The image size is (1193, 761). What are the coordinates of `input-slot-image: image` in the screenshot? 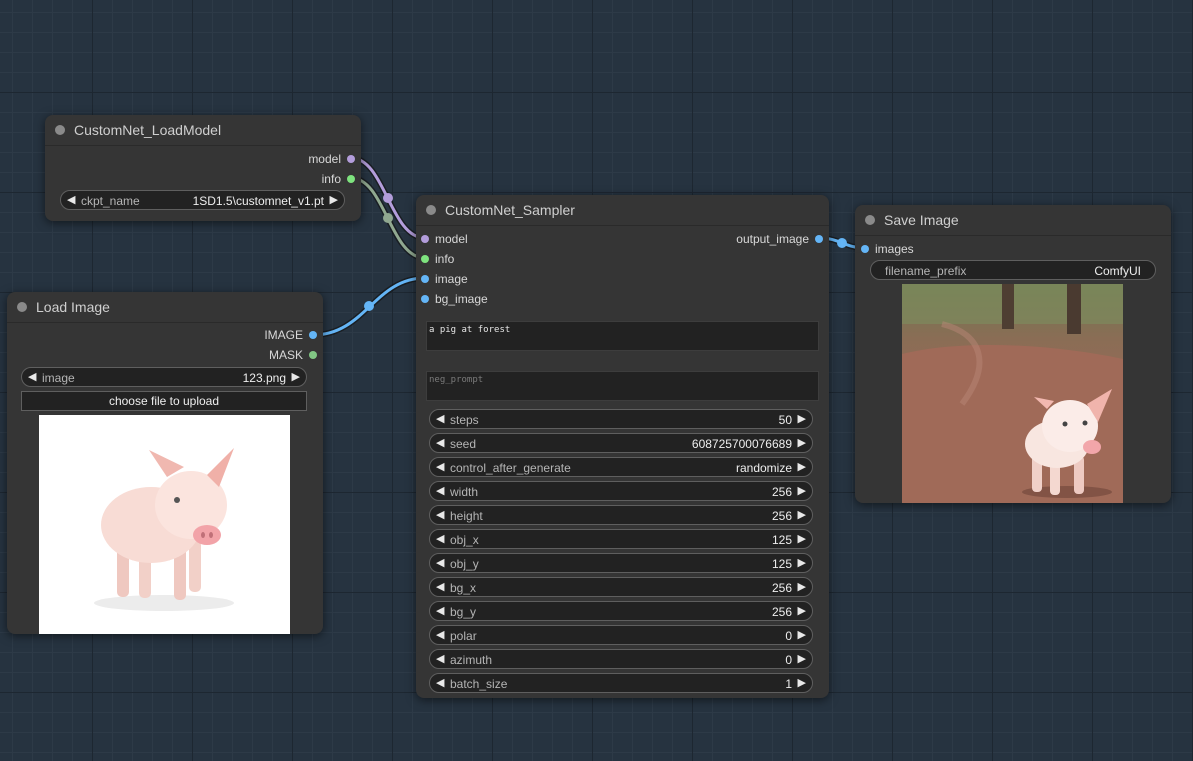 It's located at (471, 279).